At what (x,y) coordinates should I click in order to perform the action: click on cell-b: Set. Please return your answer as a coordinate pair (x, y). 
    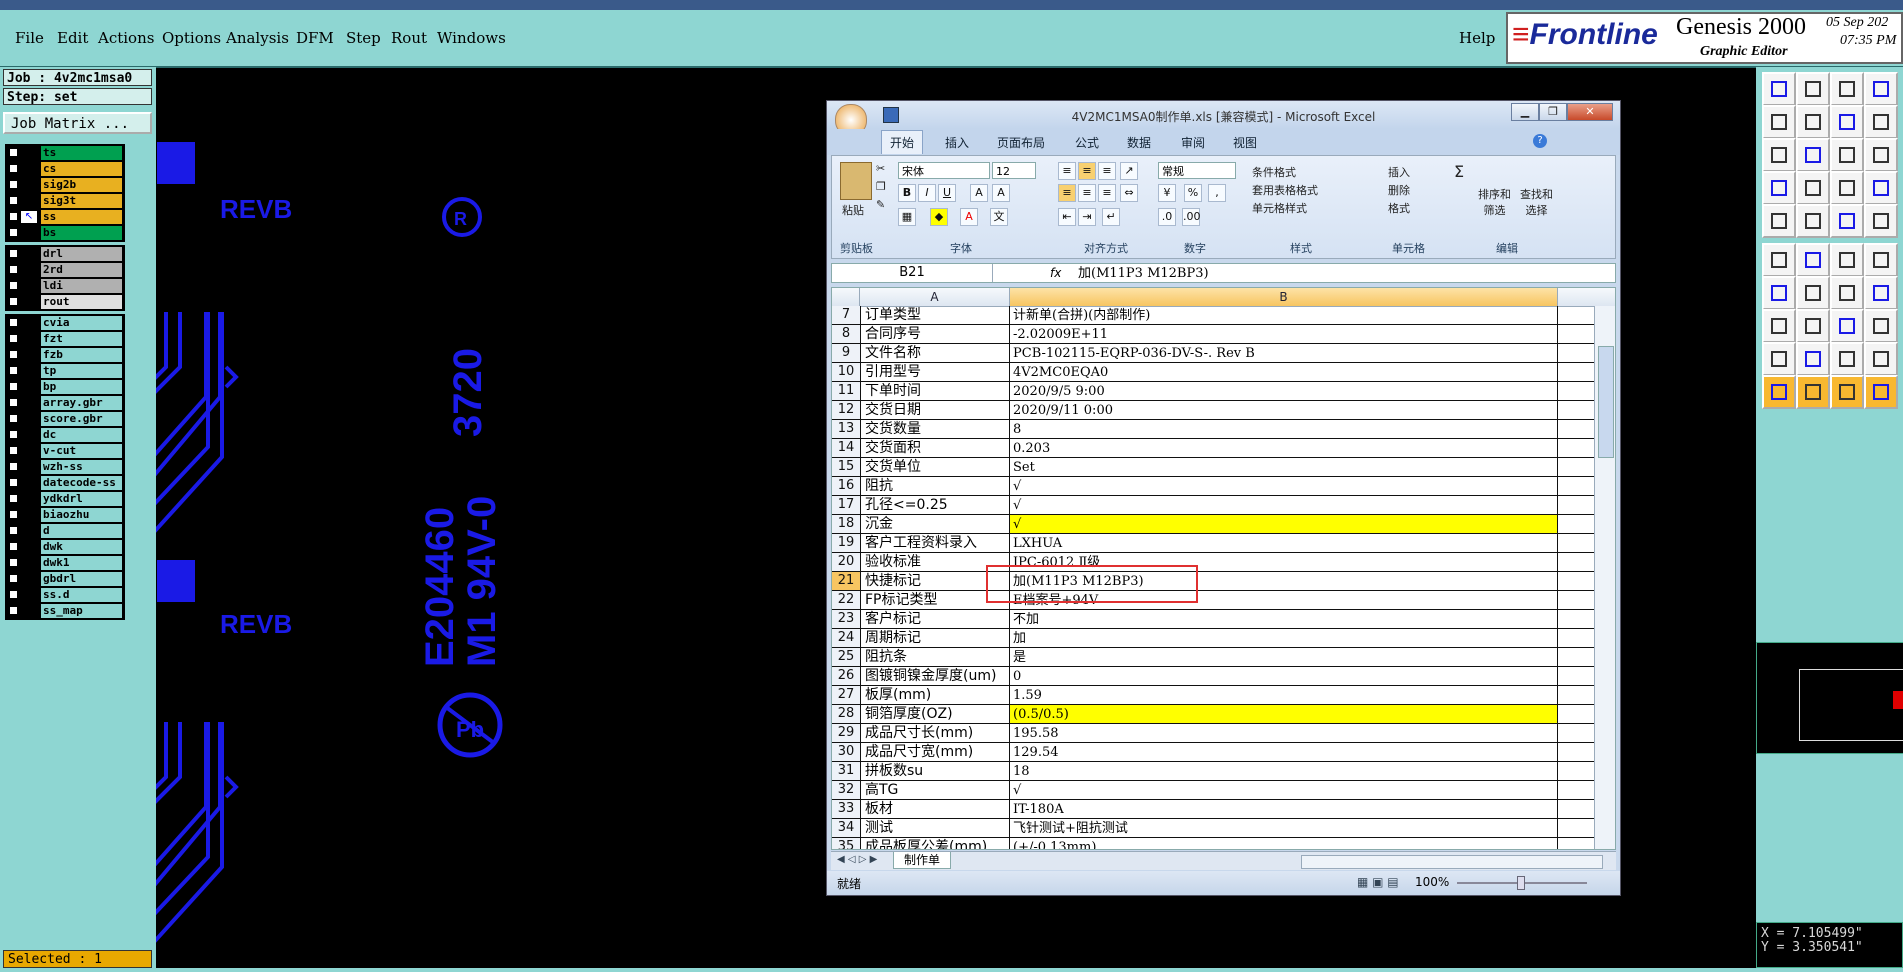
    Looking at the image, I should click on (1284, 467).